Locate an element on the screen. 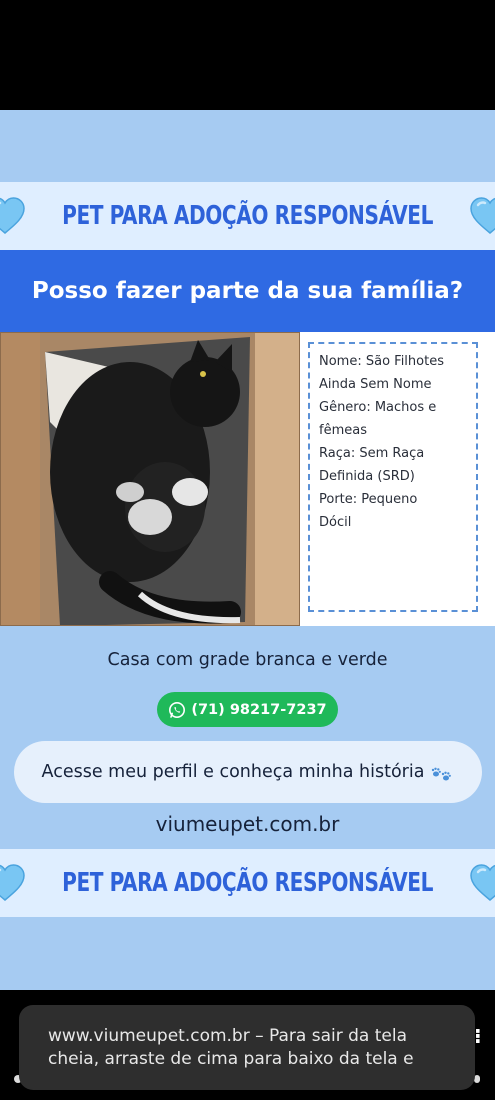  whatsapp-button: (71) 98217-7237 is located at coordinates (247, 709).